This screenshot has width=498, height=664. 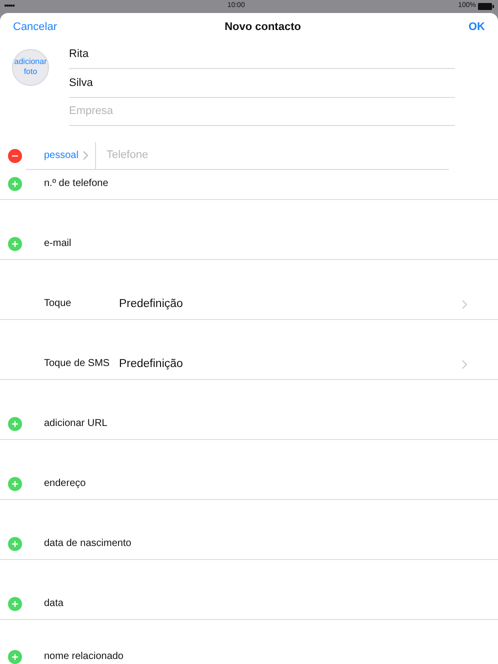 What do you see at coordinates (262, 54) in the screenshot?
I see `name-field: Rita` at bounding box center [262, 54].